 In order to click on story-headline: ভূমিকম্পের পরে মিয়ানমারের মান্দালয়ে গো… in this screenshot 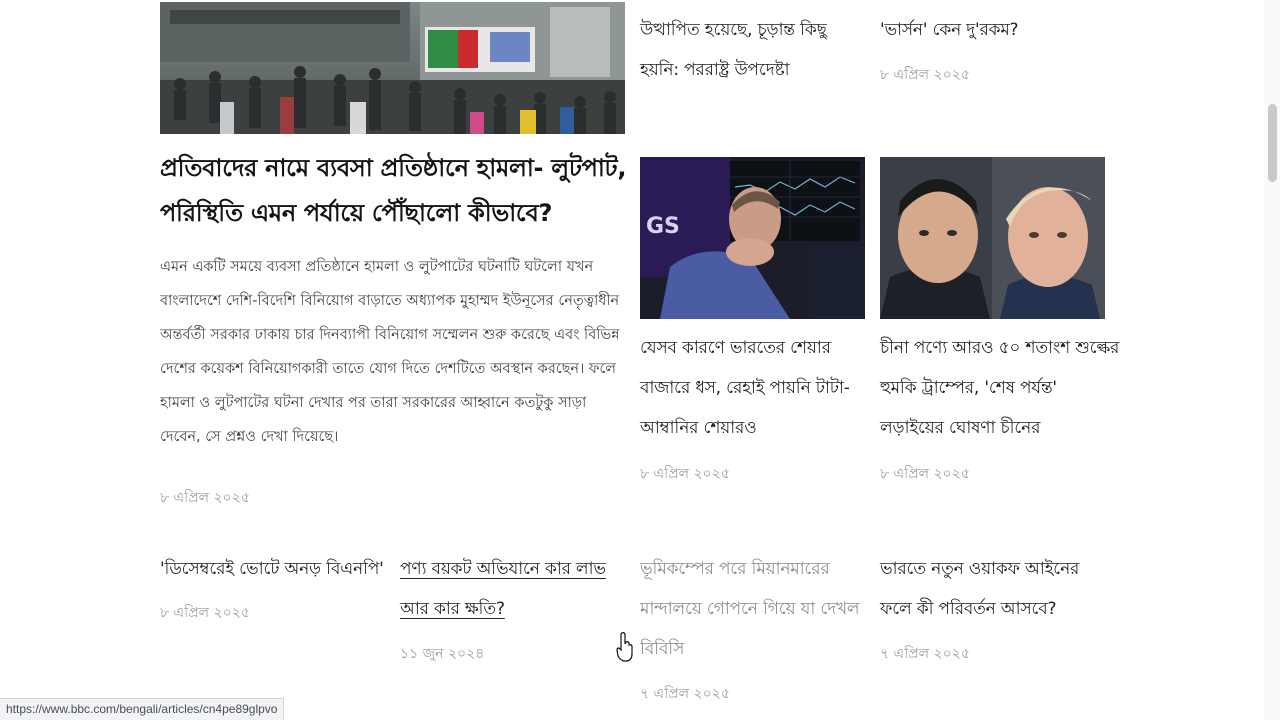, I will do `click(752, 609)`.